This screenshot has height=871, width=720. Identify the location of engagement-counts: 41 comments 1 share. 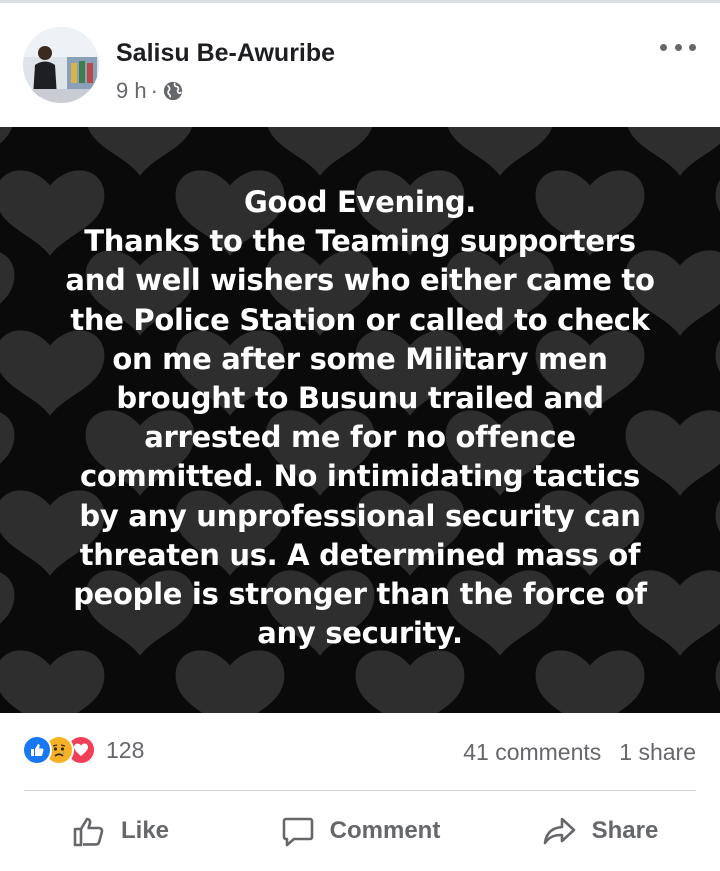
(579, 752).